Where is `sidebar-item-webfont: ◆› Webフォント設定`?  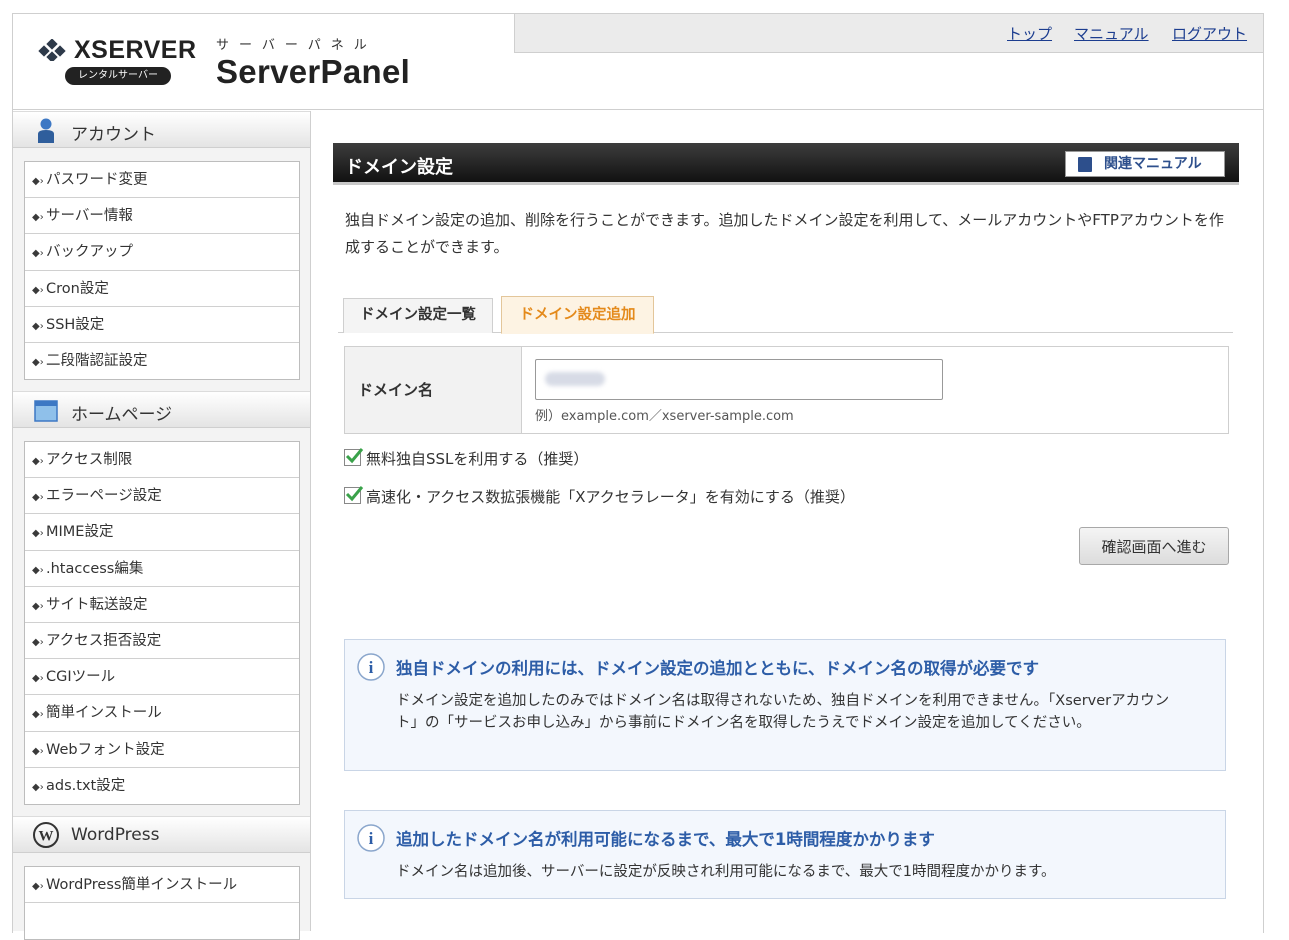 sidebar-item-webfont: ◆› Webフォント設定 is located at coordinates (162, 750).